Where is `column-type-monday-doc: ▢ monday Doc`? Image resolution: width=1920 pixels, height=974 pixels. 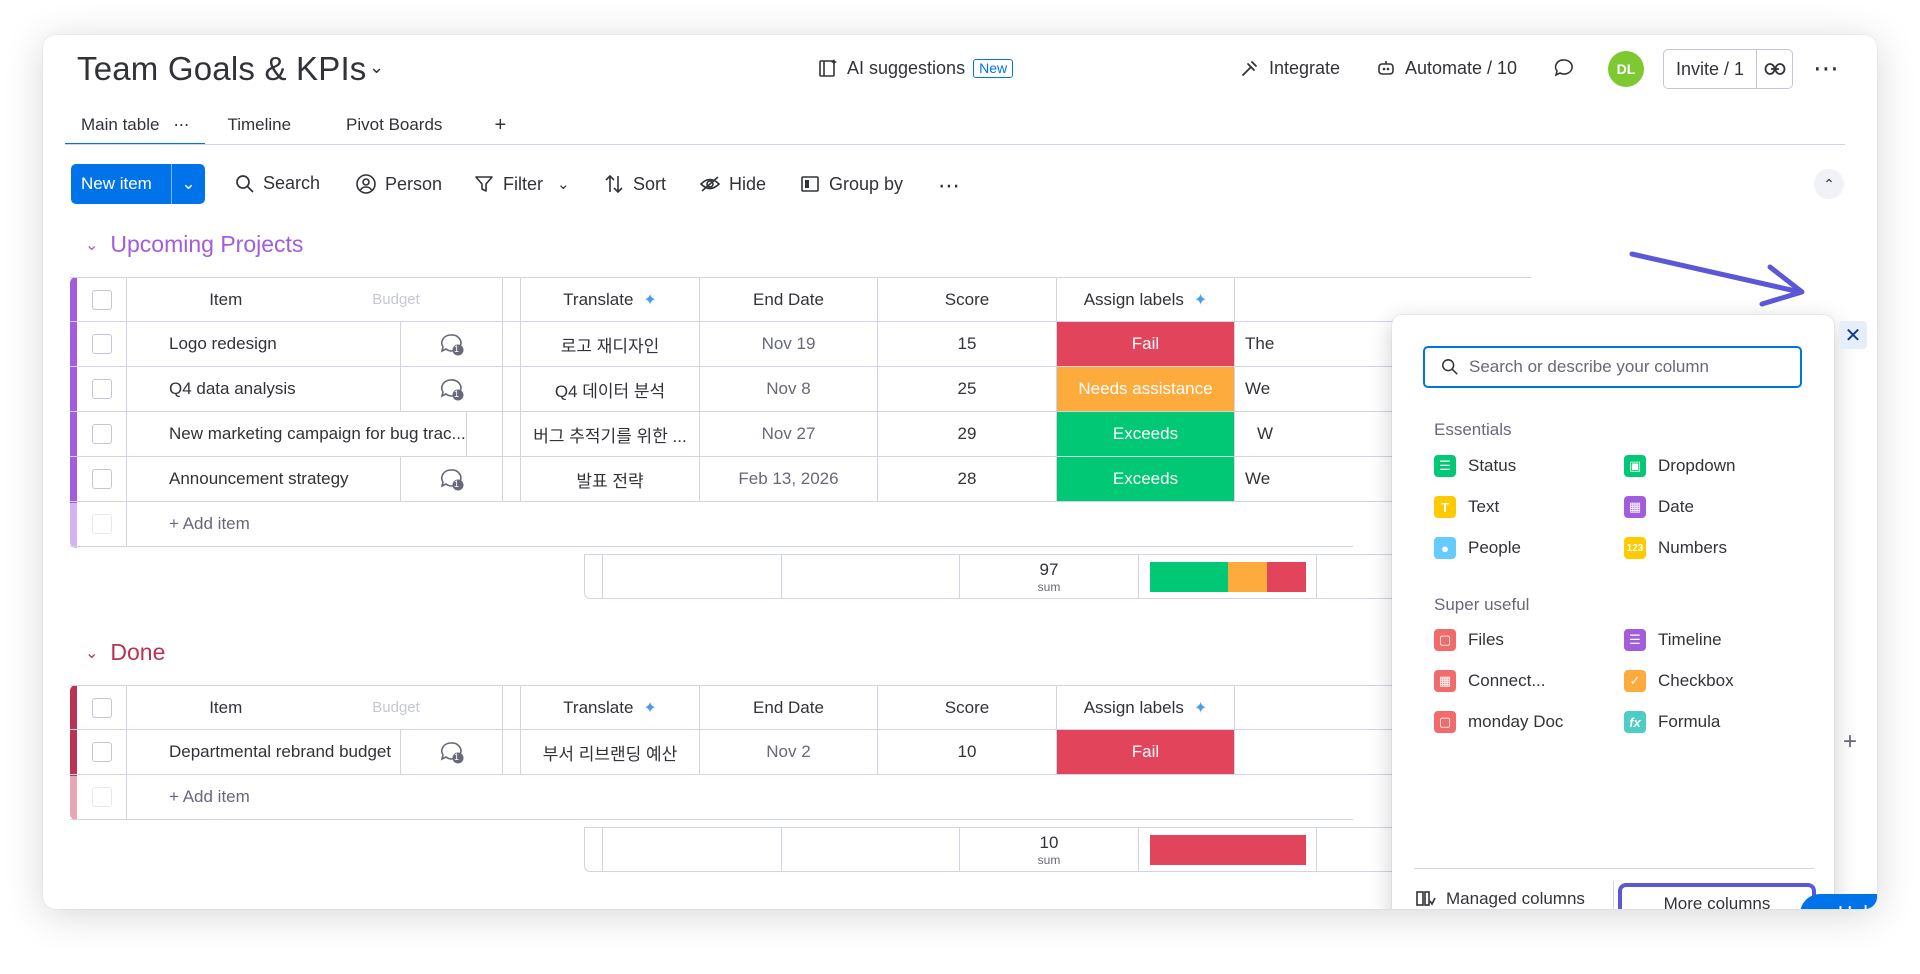 column-type-monday-doc: ▢ monday Doc is located at coordinates (1498, 722).